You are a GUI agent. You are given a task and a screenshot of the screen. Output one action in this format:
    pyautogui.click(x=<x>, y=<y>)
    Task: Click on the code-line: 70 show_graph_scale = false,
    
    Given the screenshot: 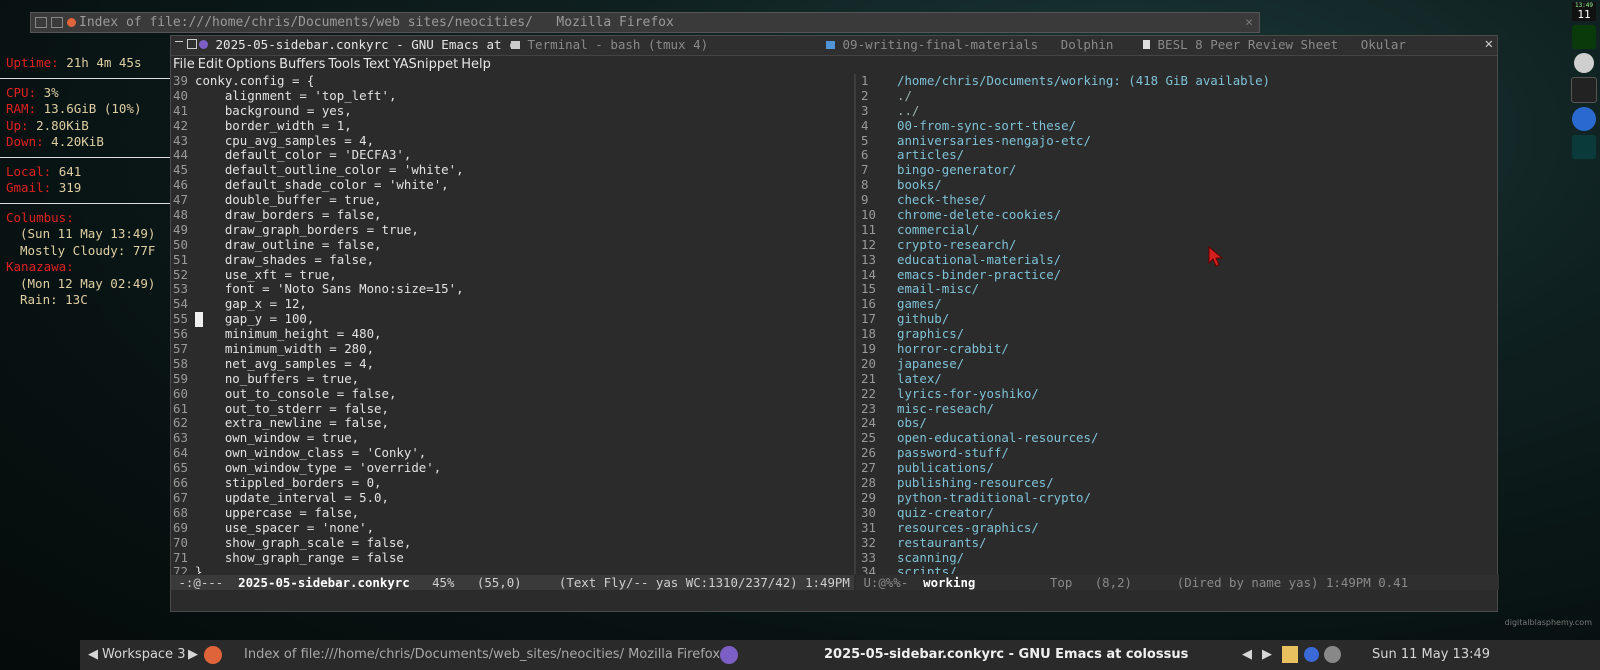 What is the action you would take?
    pyautogui.click(x=511, y=543)
    